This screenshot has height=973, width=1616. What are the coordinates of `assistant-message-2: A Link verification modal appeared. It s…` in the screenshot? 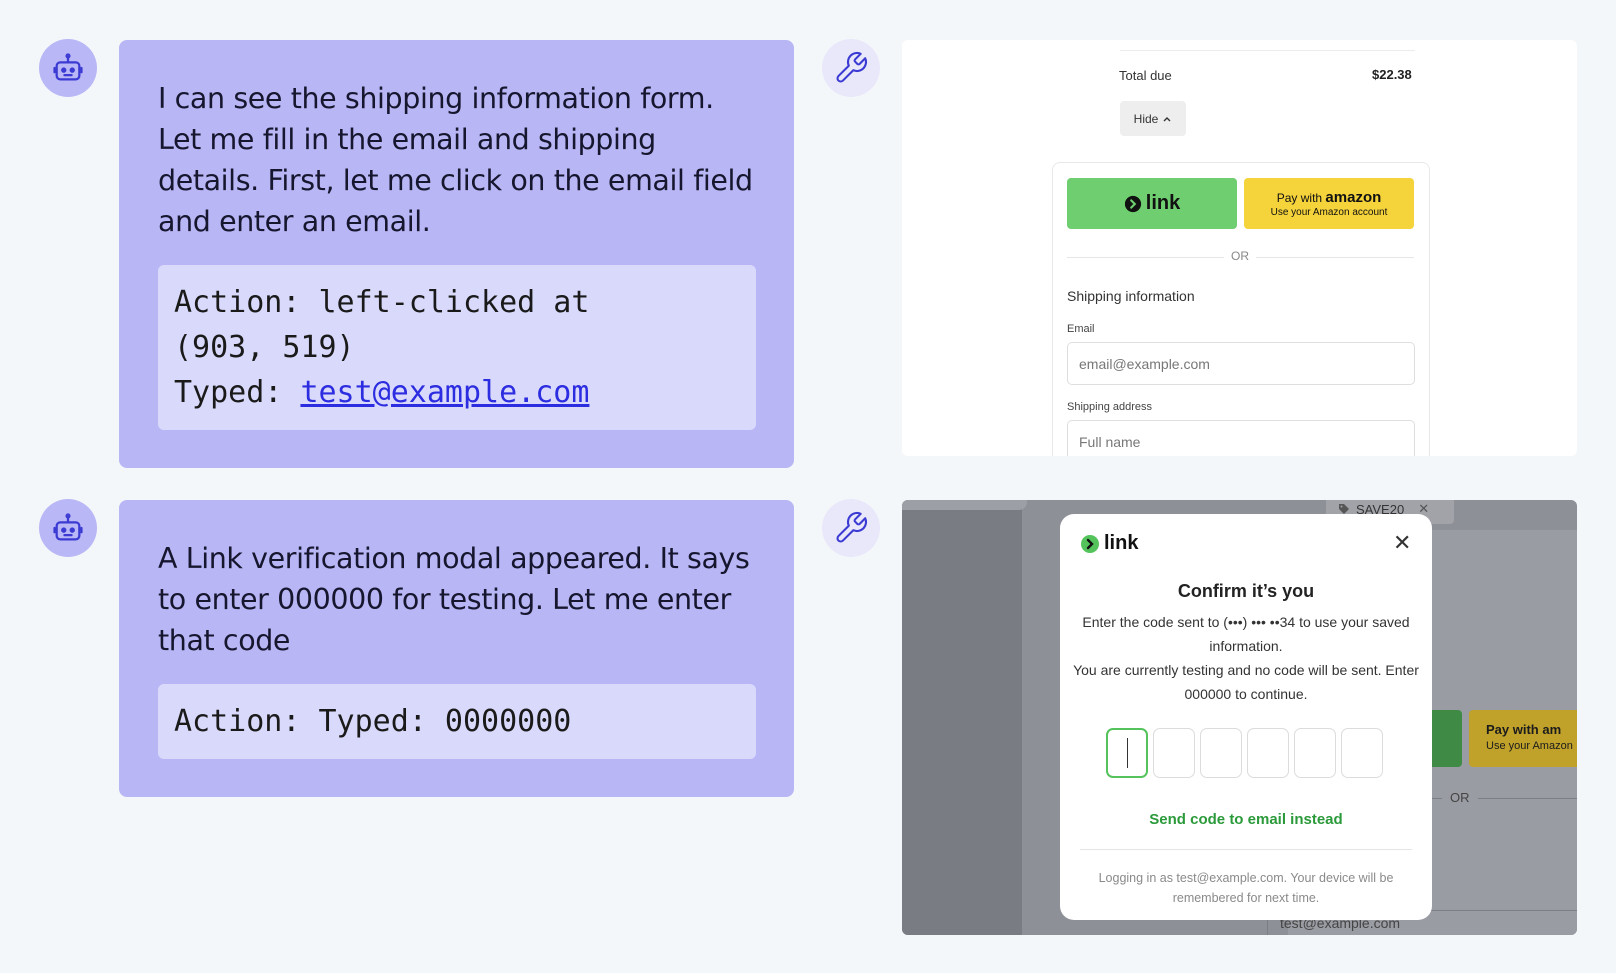 It's located at (456, 648).